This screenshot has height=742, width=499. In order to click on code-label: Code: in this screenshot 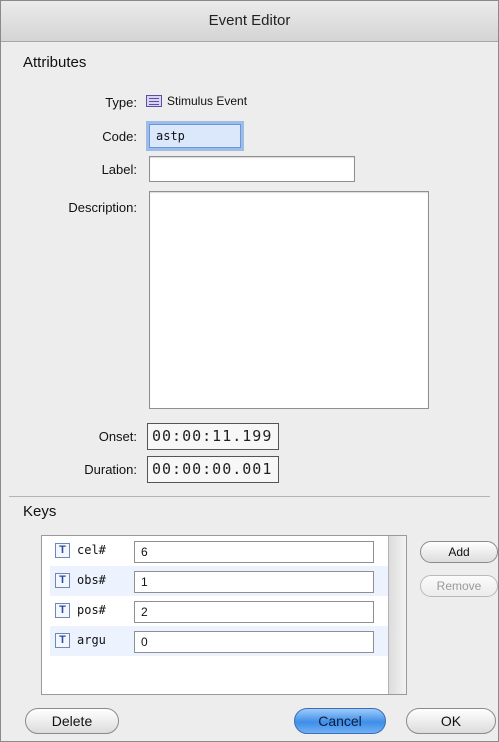, I will do `click(119, 136)`.